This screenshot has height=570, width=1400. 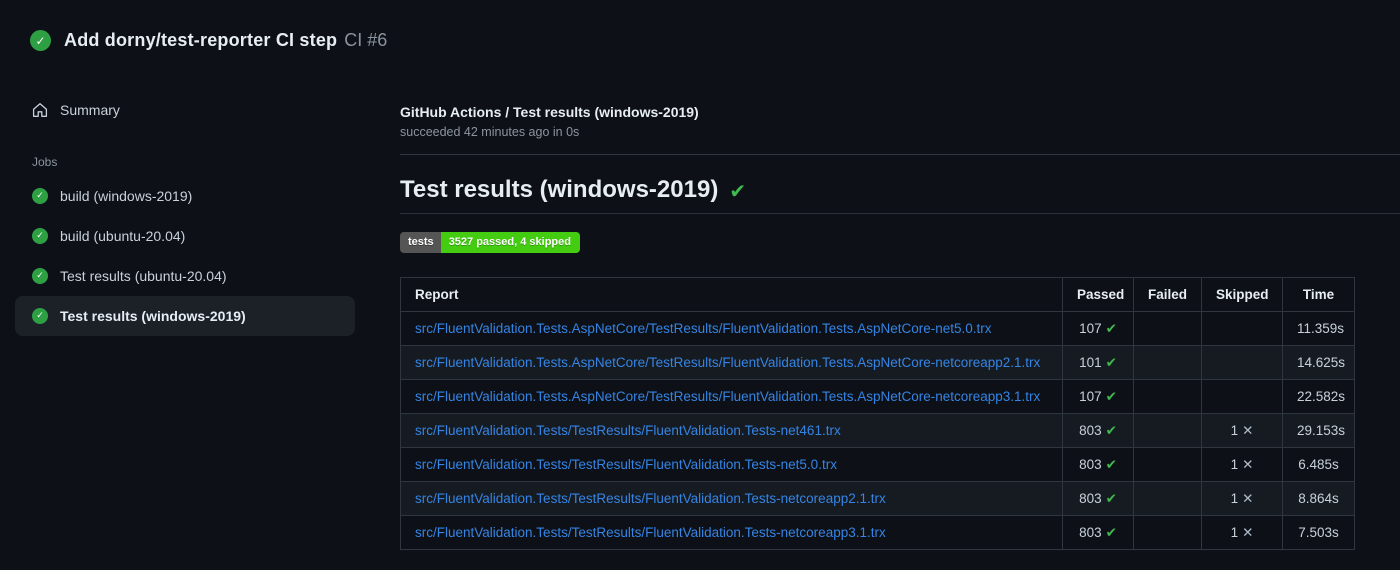 What do you see at coordinates (1318, 532) in the screenshot?
I see `time-value: 7.503s` at bounding box center [1318, 532].